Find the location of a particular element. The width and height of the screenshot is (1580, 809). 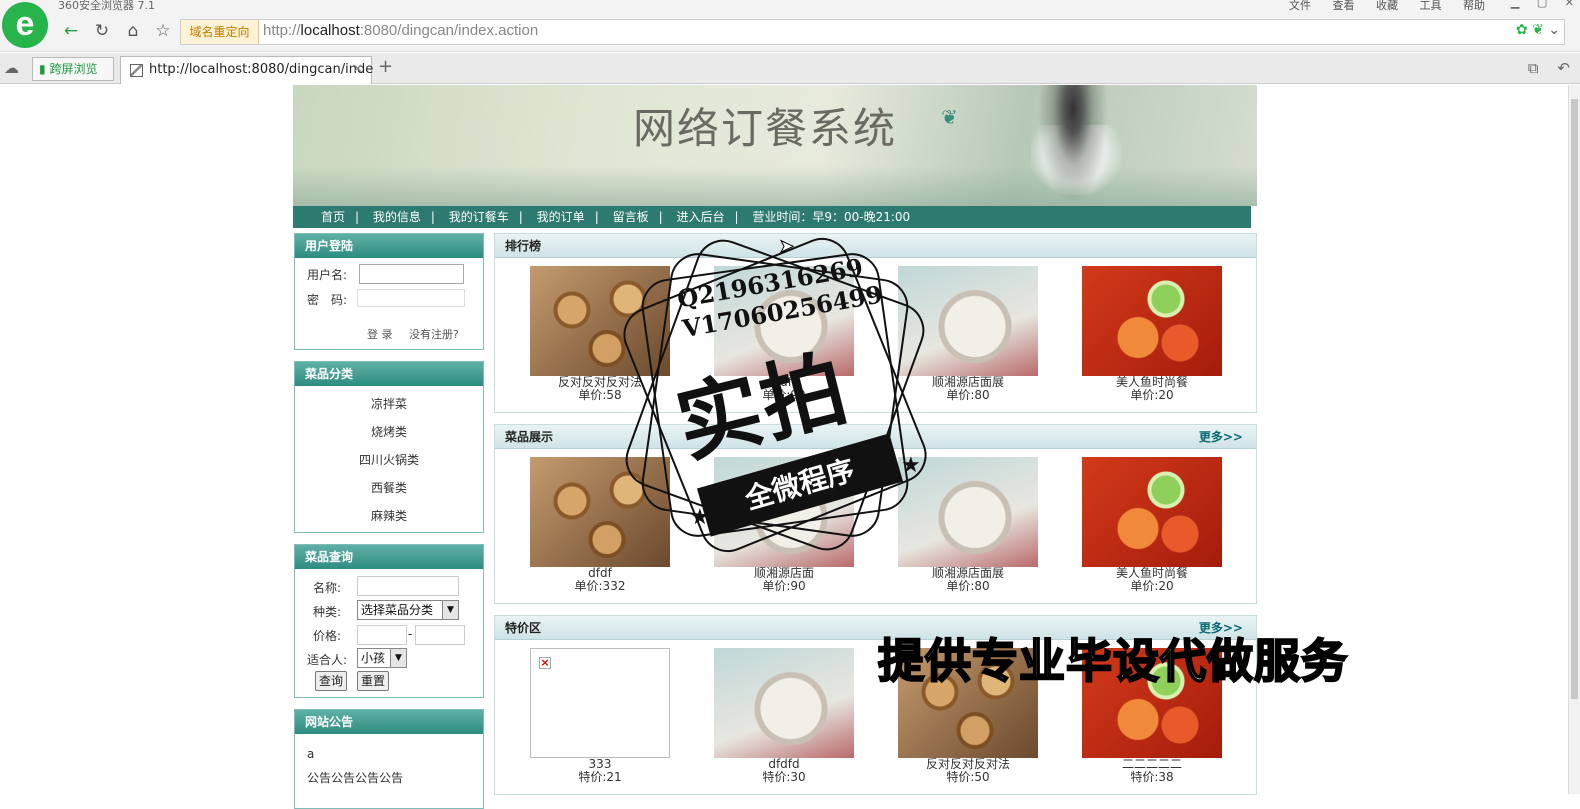

undo-icon: ↶ is located at coordinates (1563, 68).